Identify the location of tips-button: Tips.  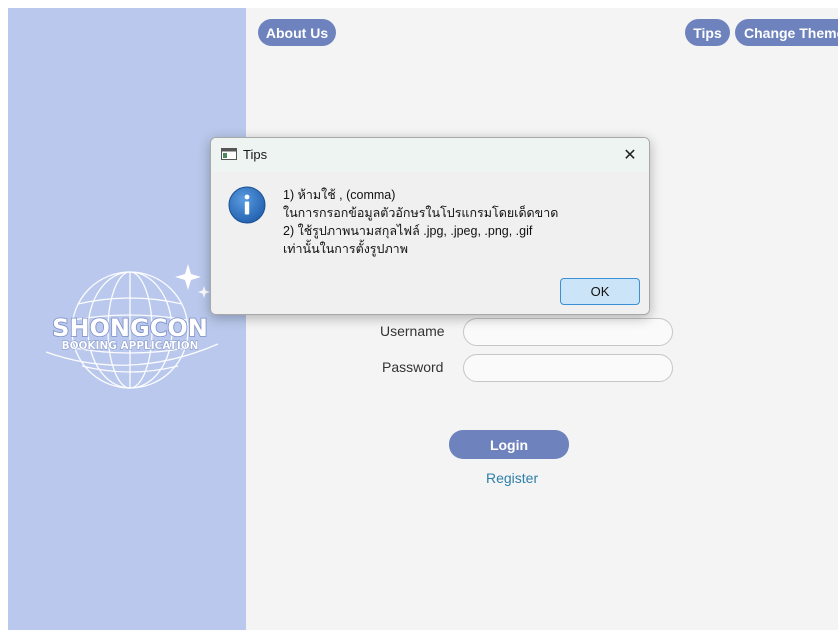
(707, 32).